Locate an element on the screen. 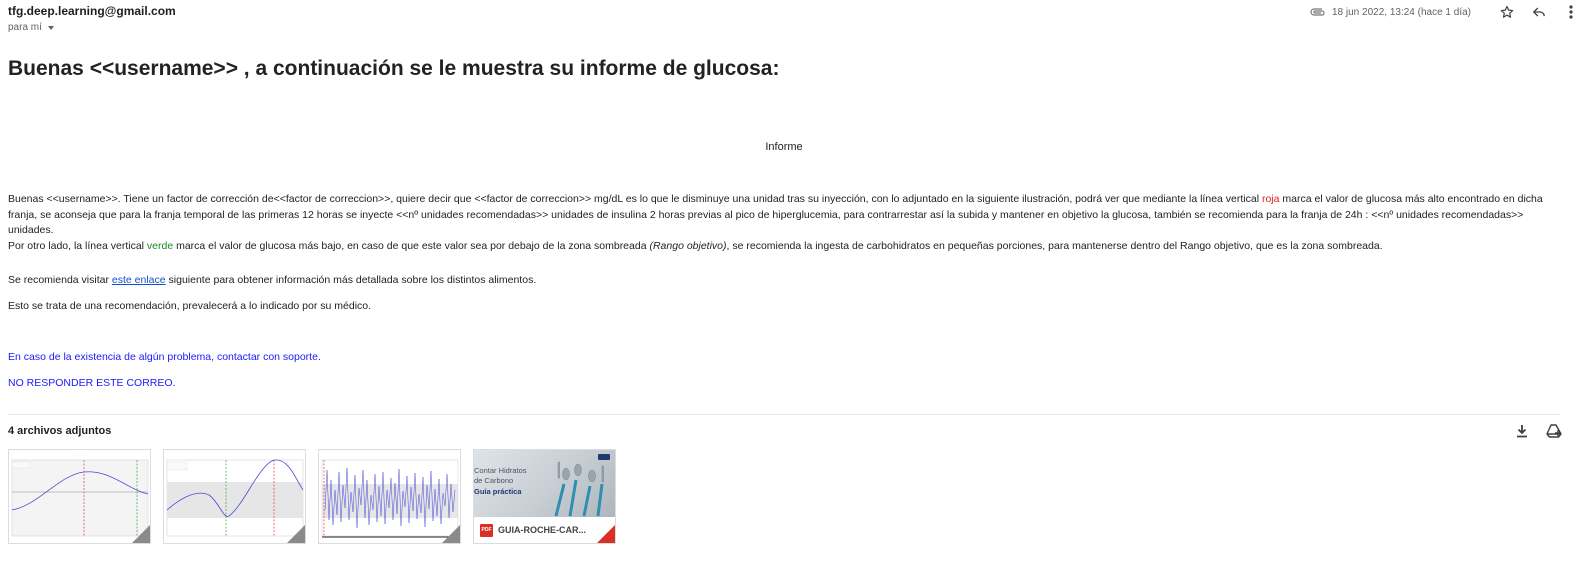 The width and height of the screenshot is (1589, 567). attachments-title: 4 archivos adjuntos is located at coordinates (60, 431).